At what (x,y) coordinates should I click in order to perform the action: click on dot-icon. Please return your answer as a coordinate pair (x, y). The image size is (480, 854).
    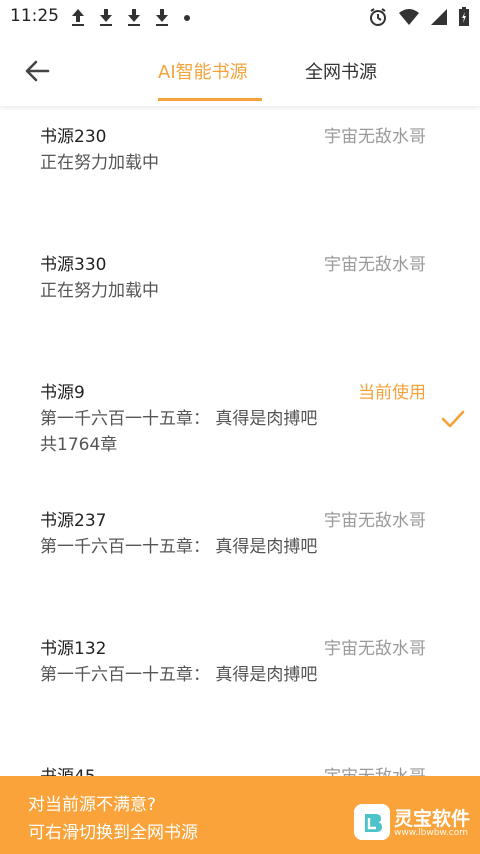
    Looking at the image, I should click on (187, 18).